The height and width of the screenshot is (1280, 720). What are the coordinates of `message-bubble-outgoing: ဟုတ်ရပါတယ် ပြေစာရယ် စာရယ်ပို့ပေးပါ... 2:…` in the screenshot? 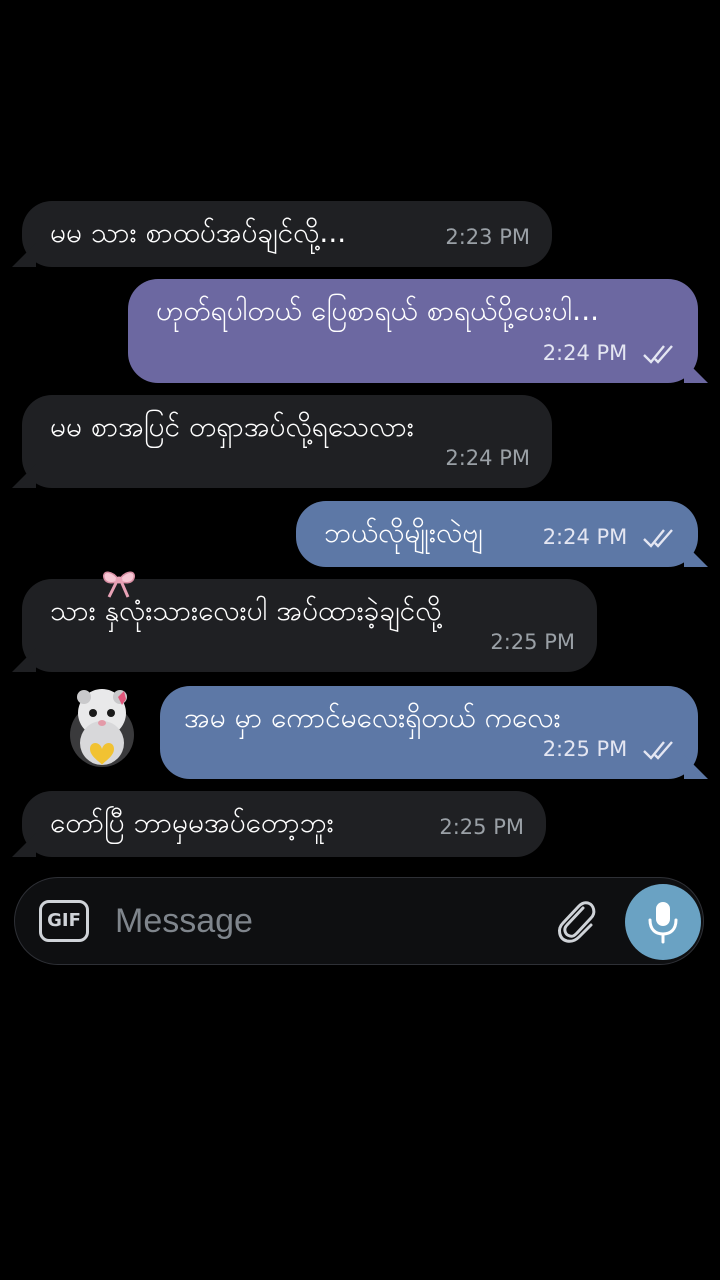 It's located at (413, 331).